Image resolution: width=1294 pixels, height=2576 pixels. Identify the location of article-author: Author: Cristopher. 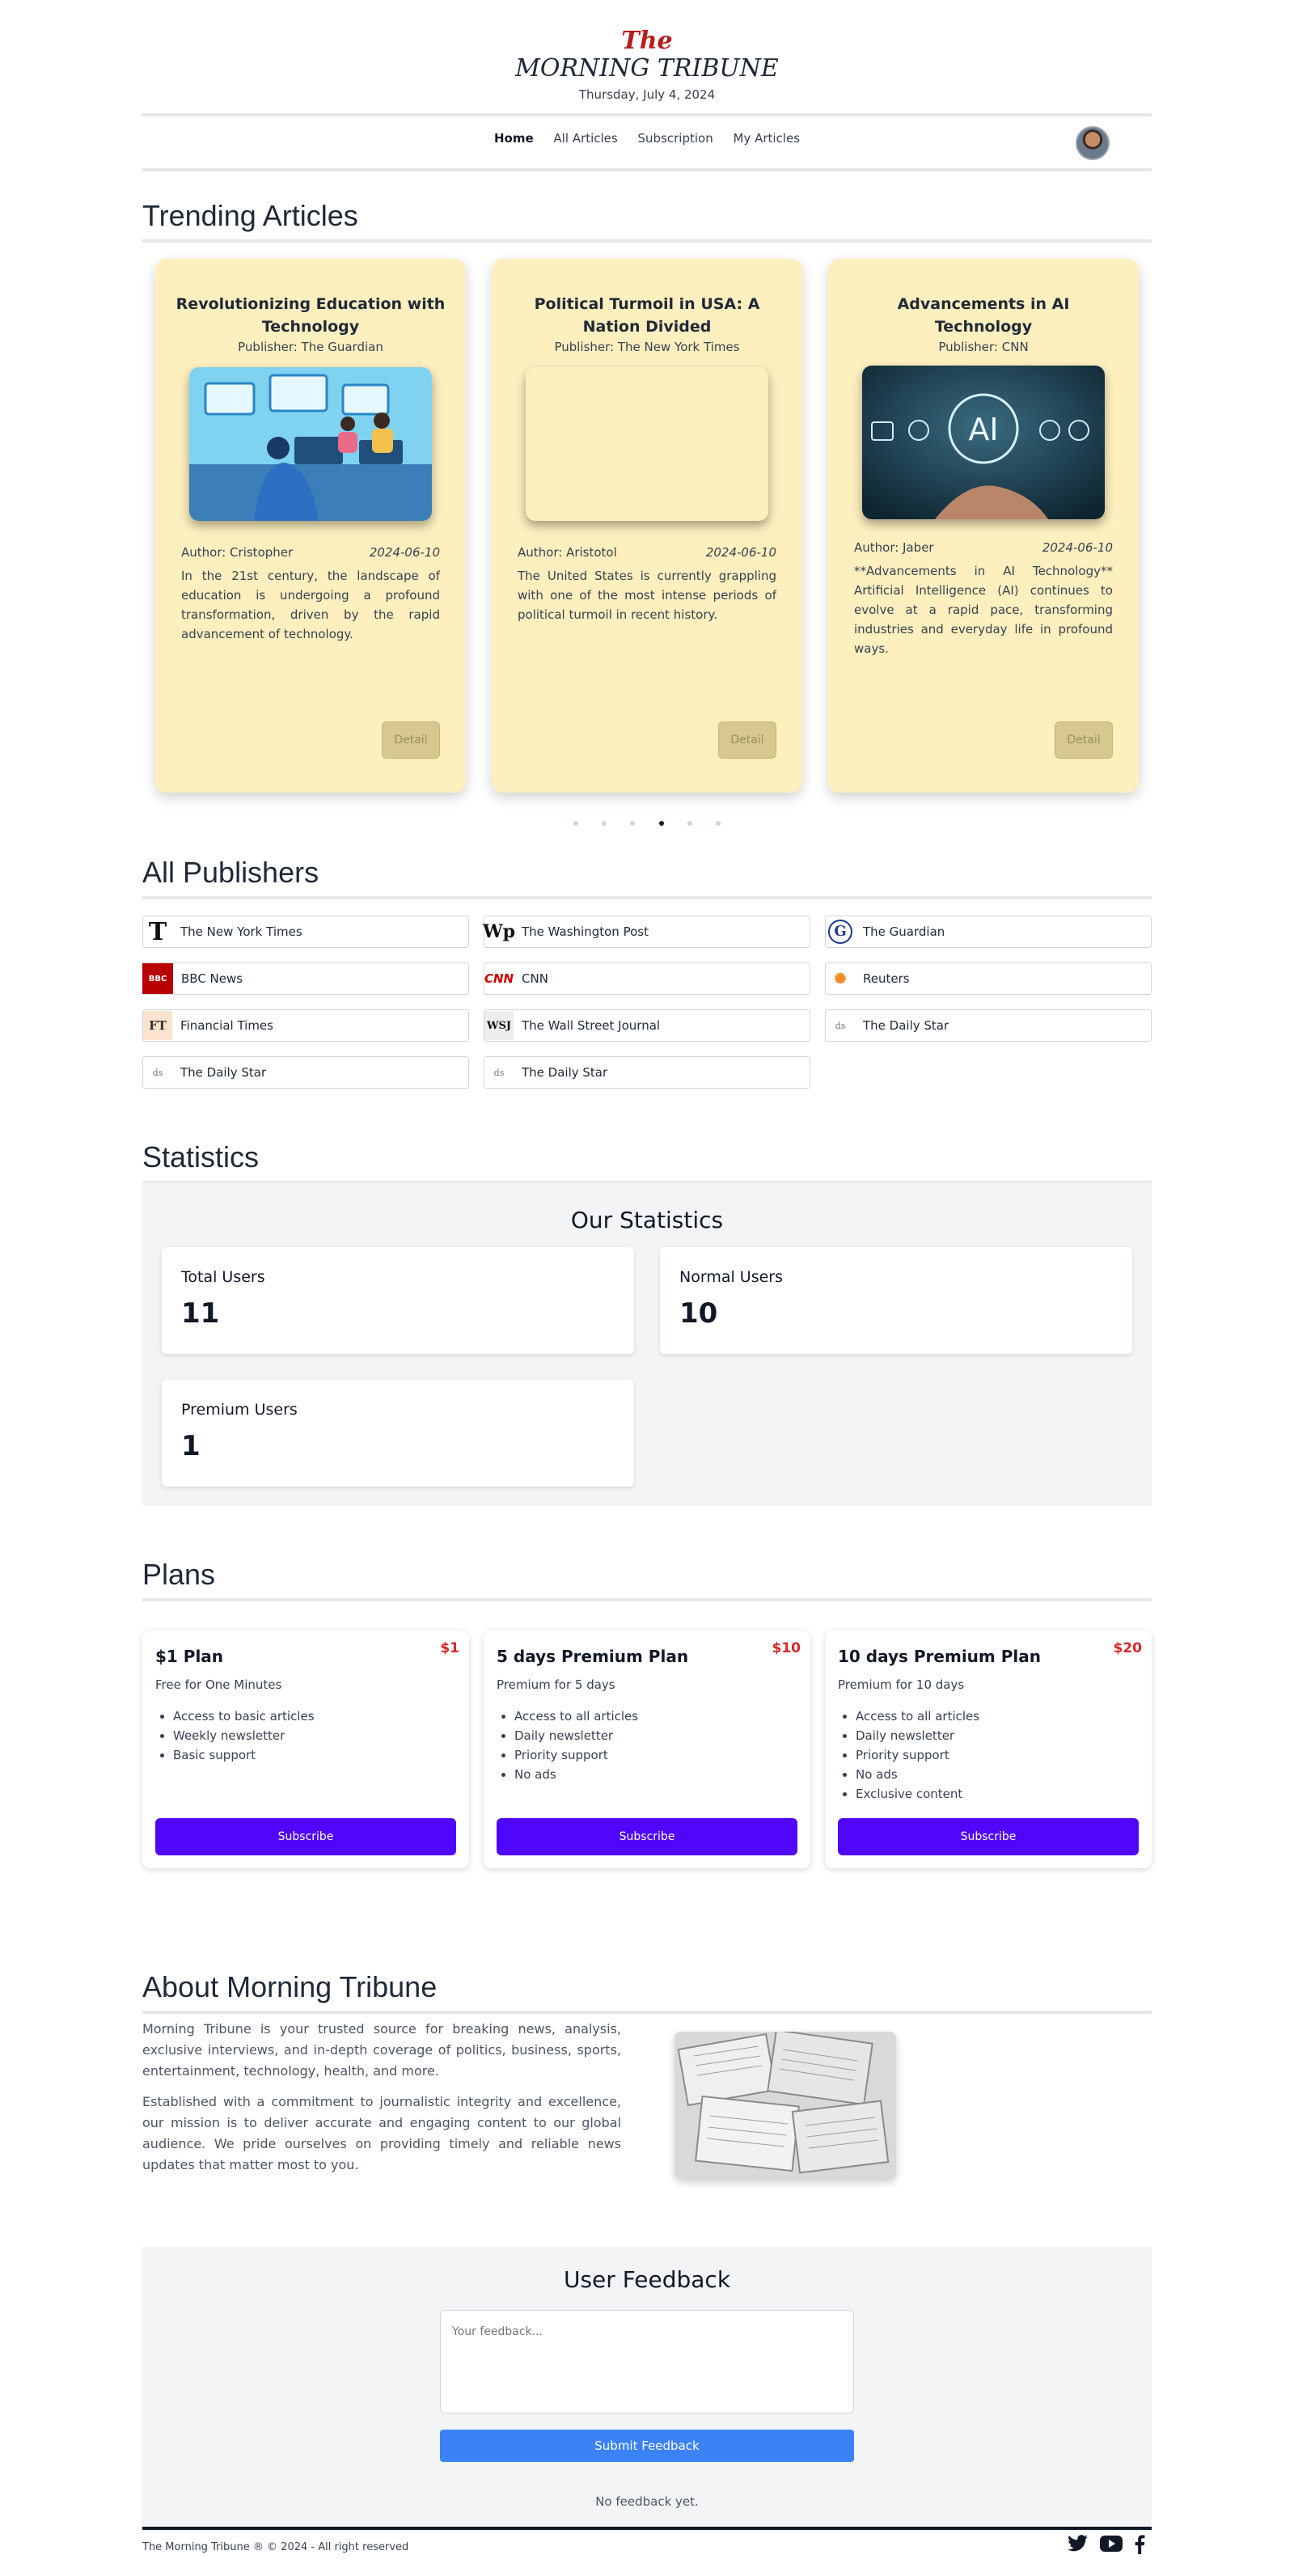
(237, 553).